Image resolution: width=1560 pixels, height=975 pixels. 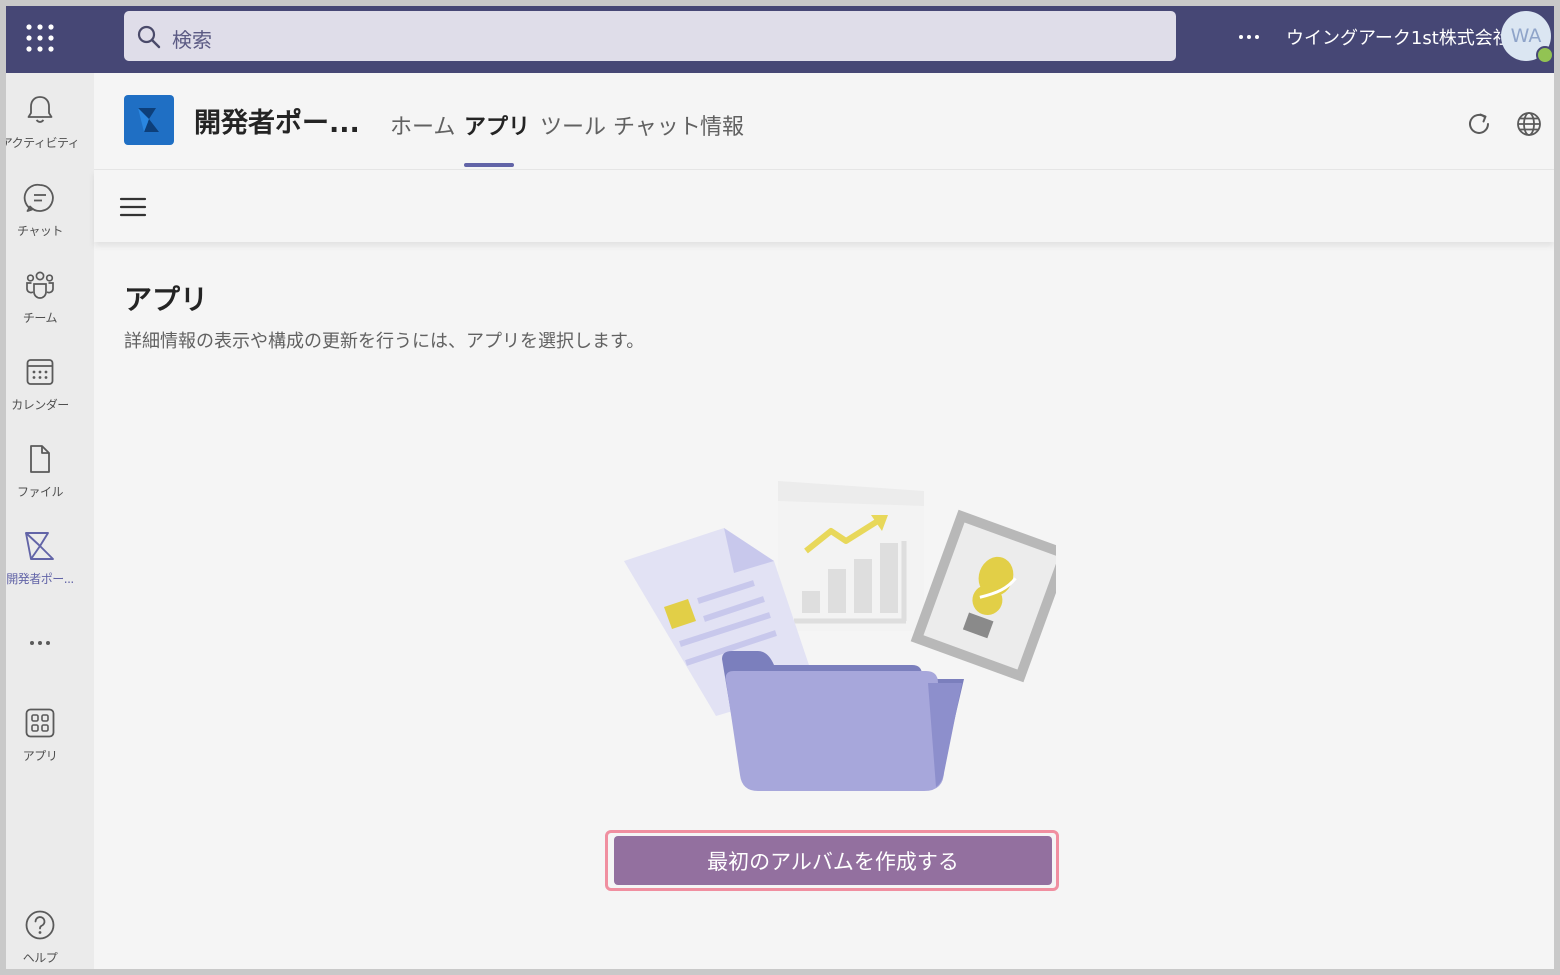 I want to click on search-placeholder: 検索, so click(x=192, y=40).